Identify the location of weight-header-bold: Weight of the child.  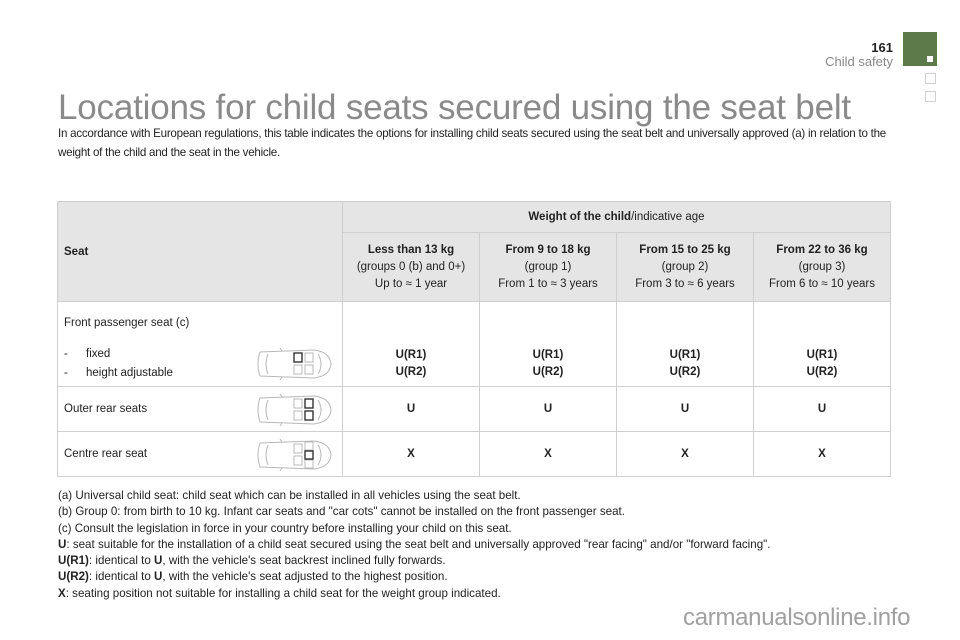
(580, 217).